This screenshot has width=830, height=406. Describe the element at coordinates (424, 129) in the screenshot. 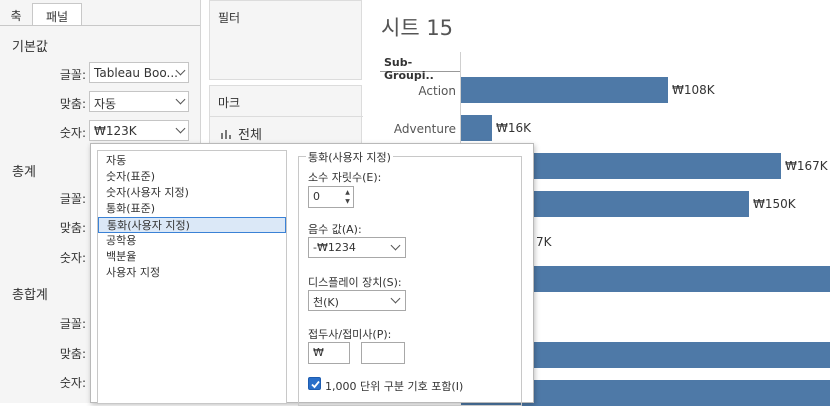

I see `category-label: Adventure` at that location.